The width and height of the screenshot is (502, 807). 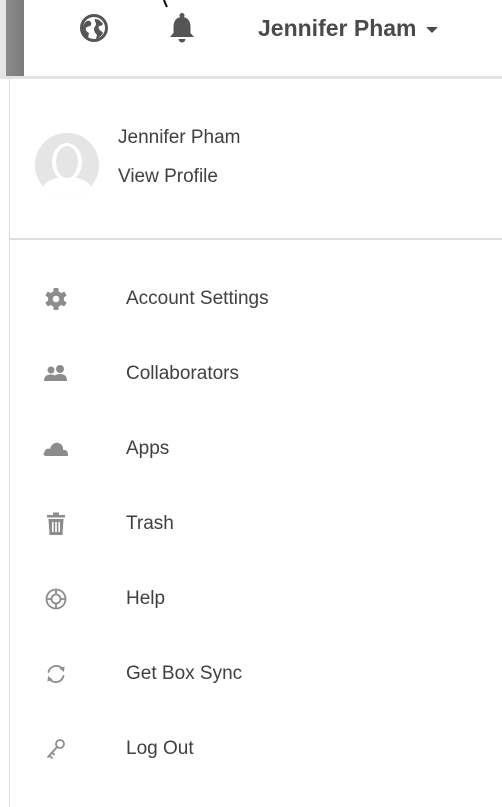 What do you see at coordinates (165, 4) in the screenshot?
I see `stray-mark` at bounding box center [165, 4].